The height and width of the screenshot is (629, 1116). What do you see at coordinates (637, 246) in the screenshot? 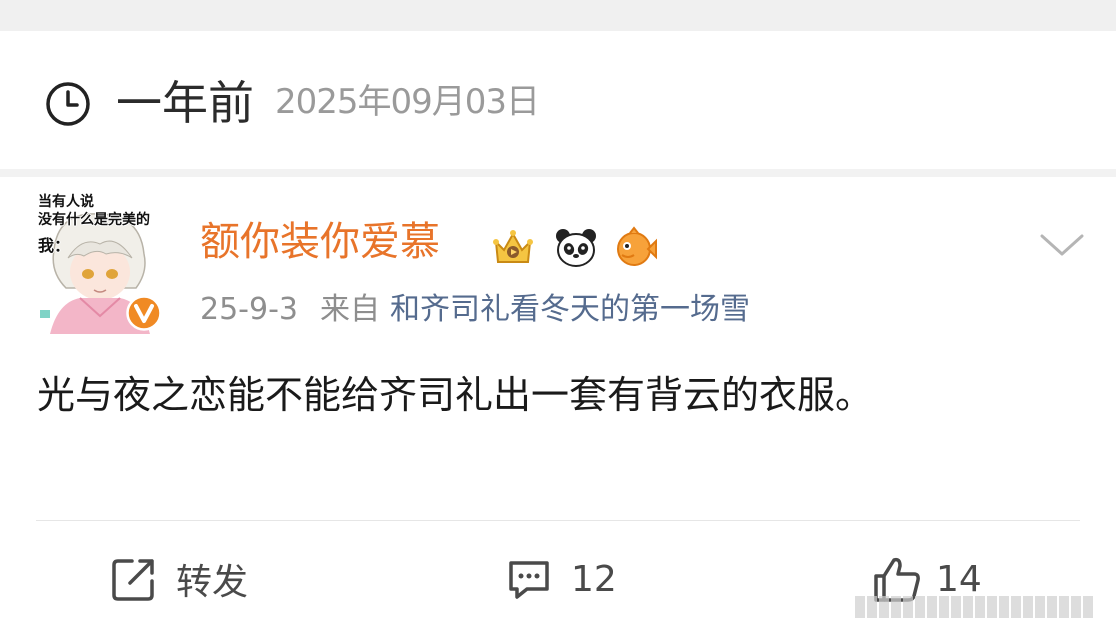
I see `fish-badge-icon` at bounding box center [637, 246].